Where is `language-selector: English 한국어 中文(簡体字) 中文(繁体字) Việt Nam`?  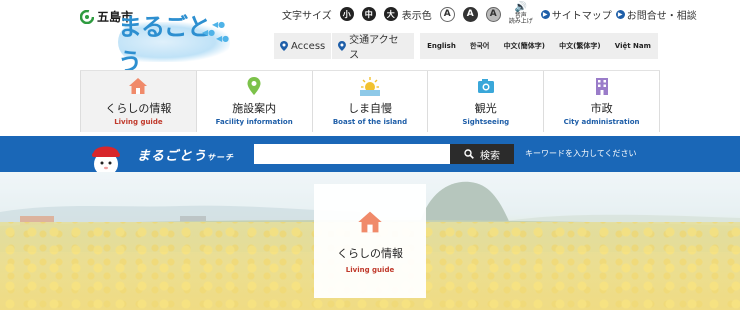
language-selector: English 한국어 中文(簡体字) 中文(繁体字) Việt Nam is located at coordinates (539, 46).